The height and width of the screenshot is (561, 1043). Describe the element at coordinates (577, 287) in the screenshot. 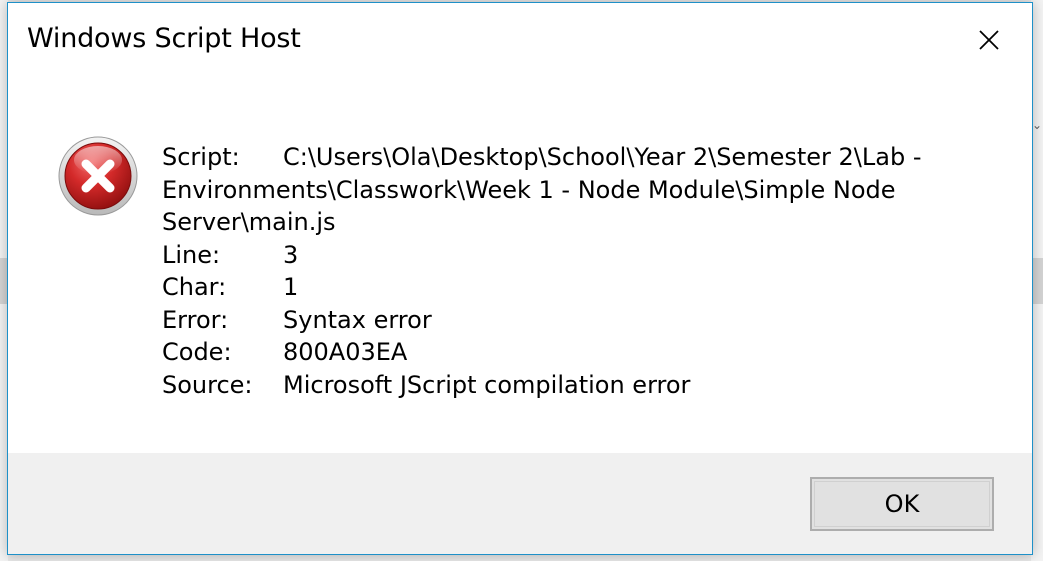

I see `char-row: Char: 1` at that location.